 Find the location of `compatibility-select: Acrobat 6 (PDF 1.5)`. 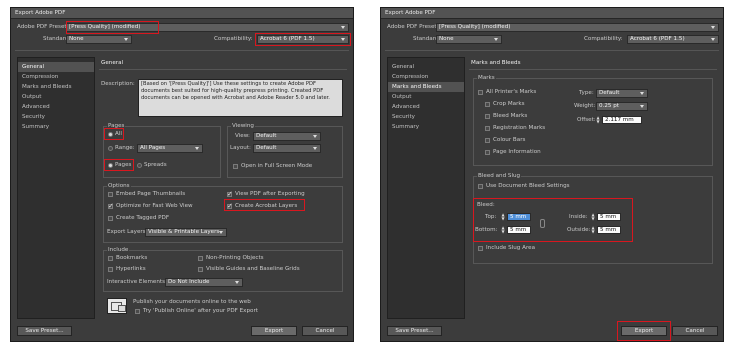

compatibility-select: Acrobat 6 (PDF 1.5) is located at coordinates (673, 39).